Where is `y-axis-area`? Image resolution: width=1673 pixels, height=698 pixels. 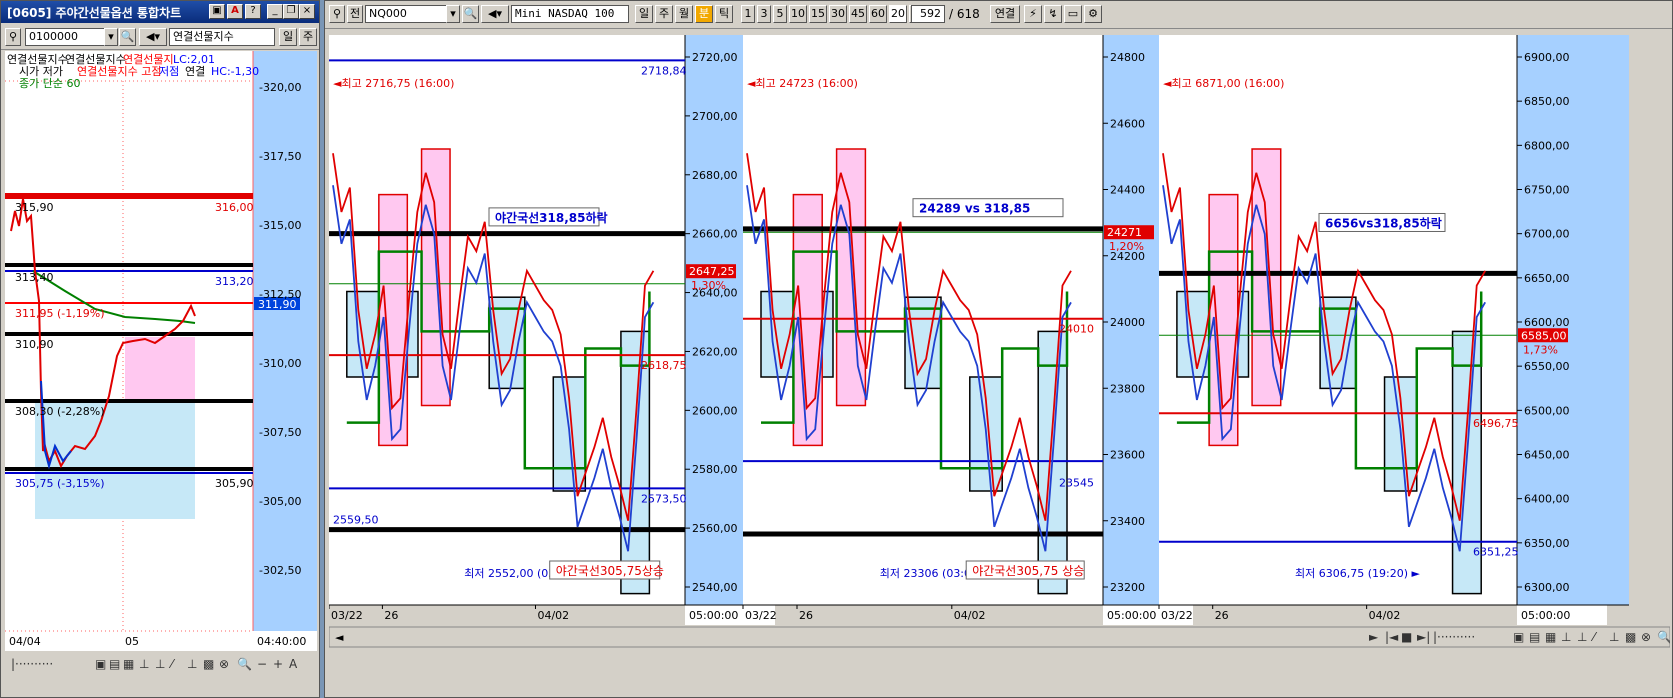 y-axis-area is located at coordinates (285, 341).